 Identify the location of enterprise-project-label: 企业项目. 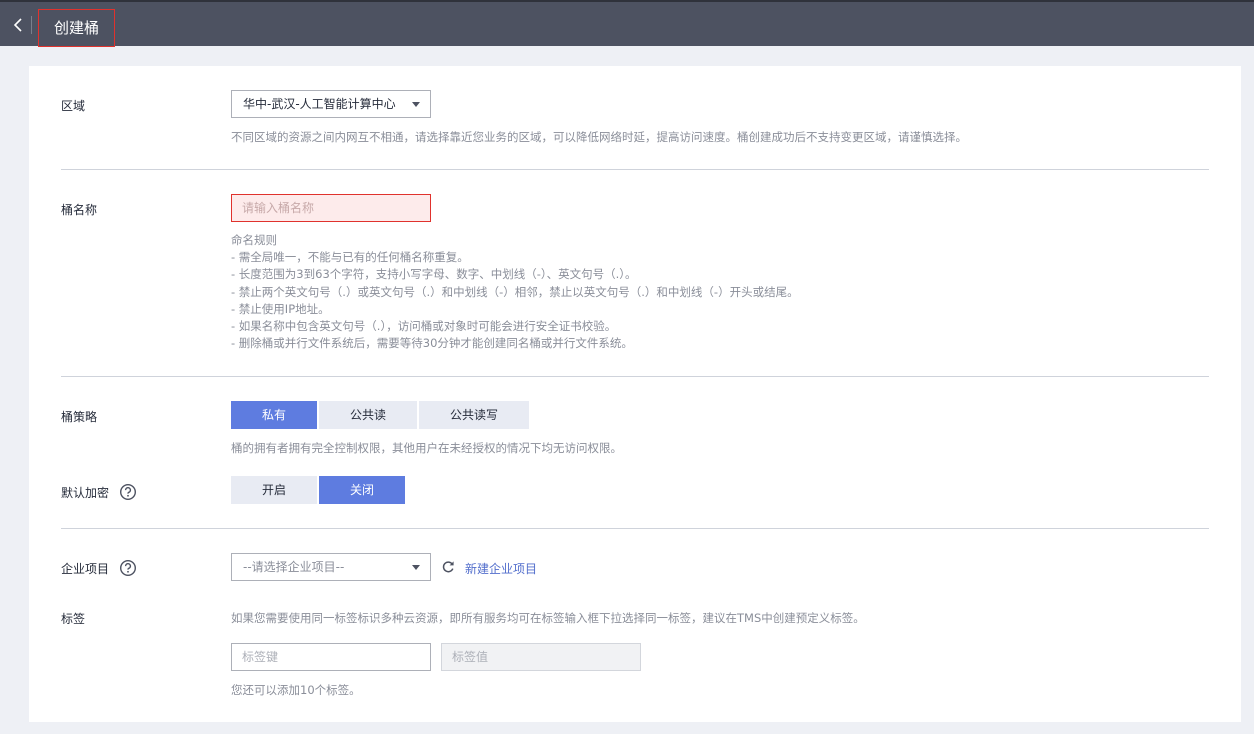
(85, 569).